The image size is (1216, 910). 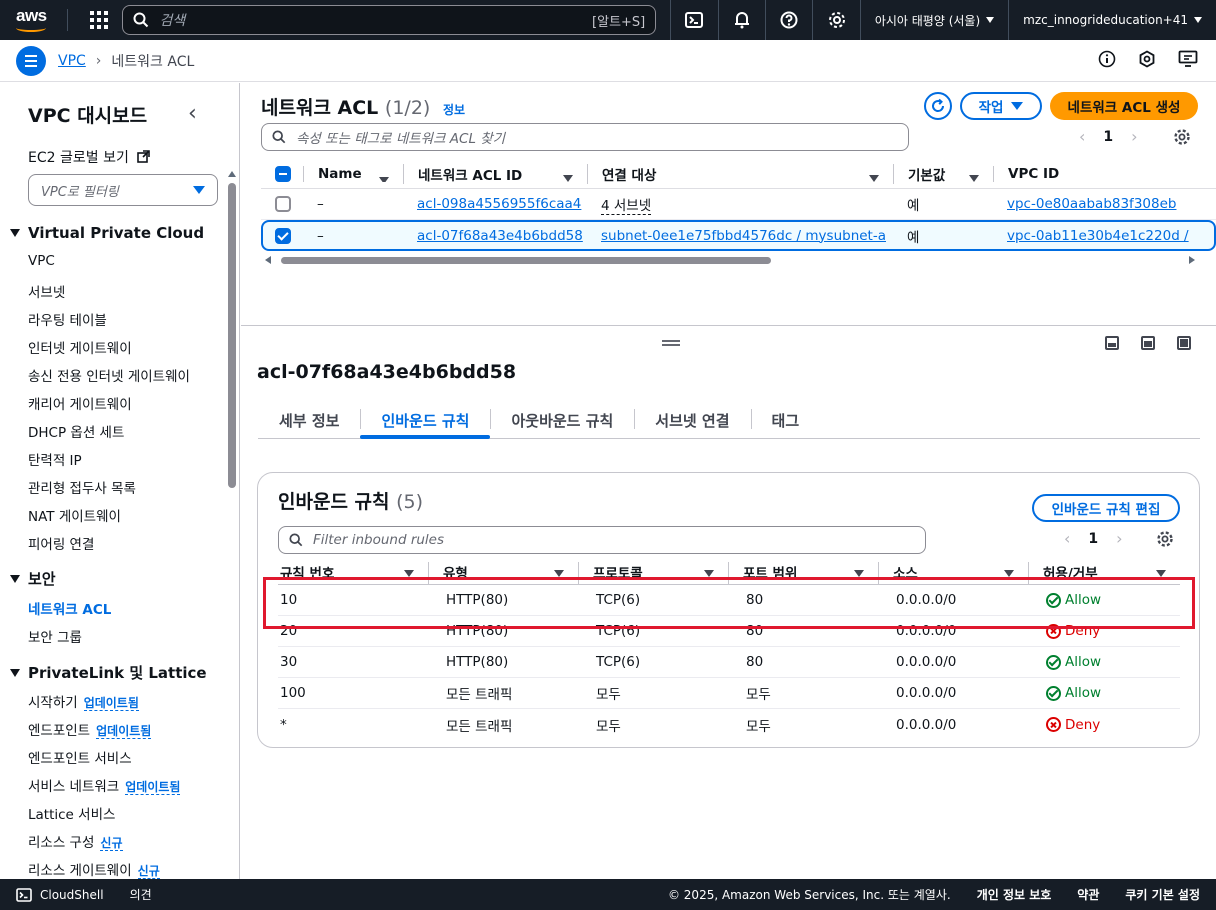 What do you see at coordinates (60, 895) in the screenshot?
I see `cloudshell-button: CloudShell` at bounding box center [60, 895].